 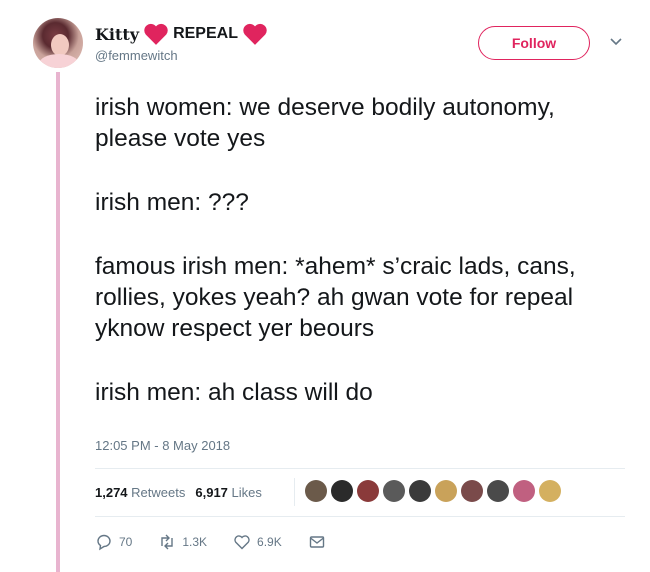 I want to click on avatar, so click(x=58, y=43).